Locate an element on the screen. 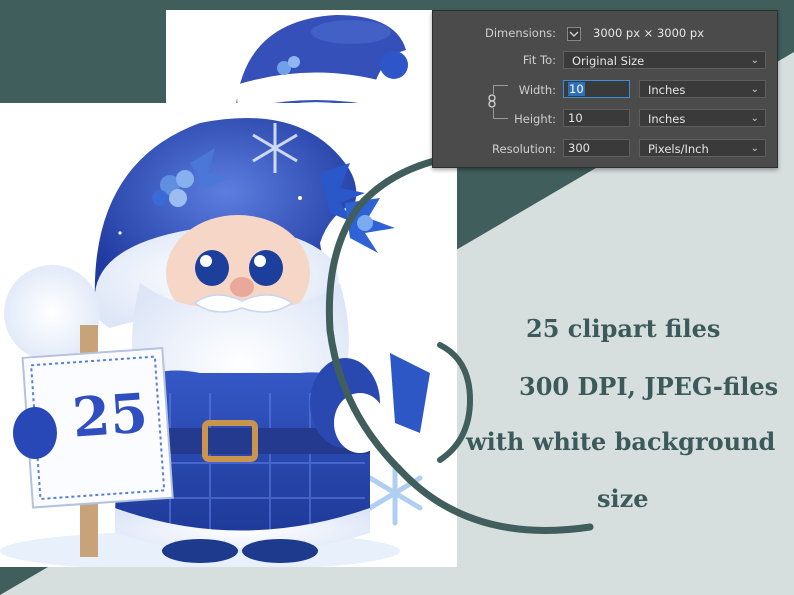 This screenshot has height=595, width=794. height-input: 10 is located at coordinates (596, 118).